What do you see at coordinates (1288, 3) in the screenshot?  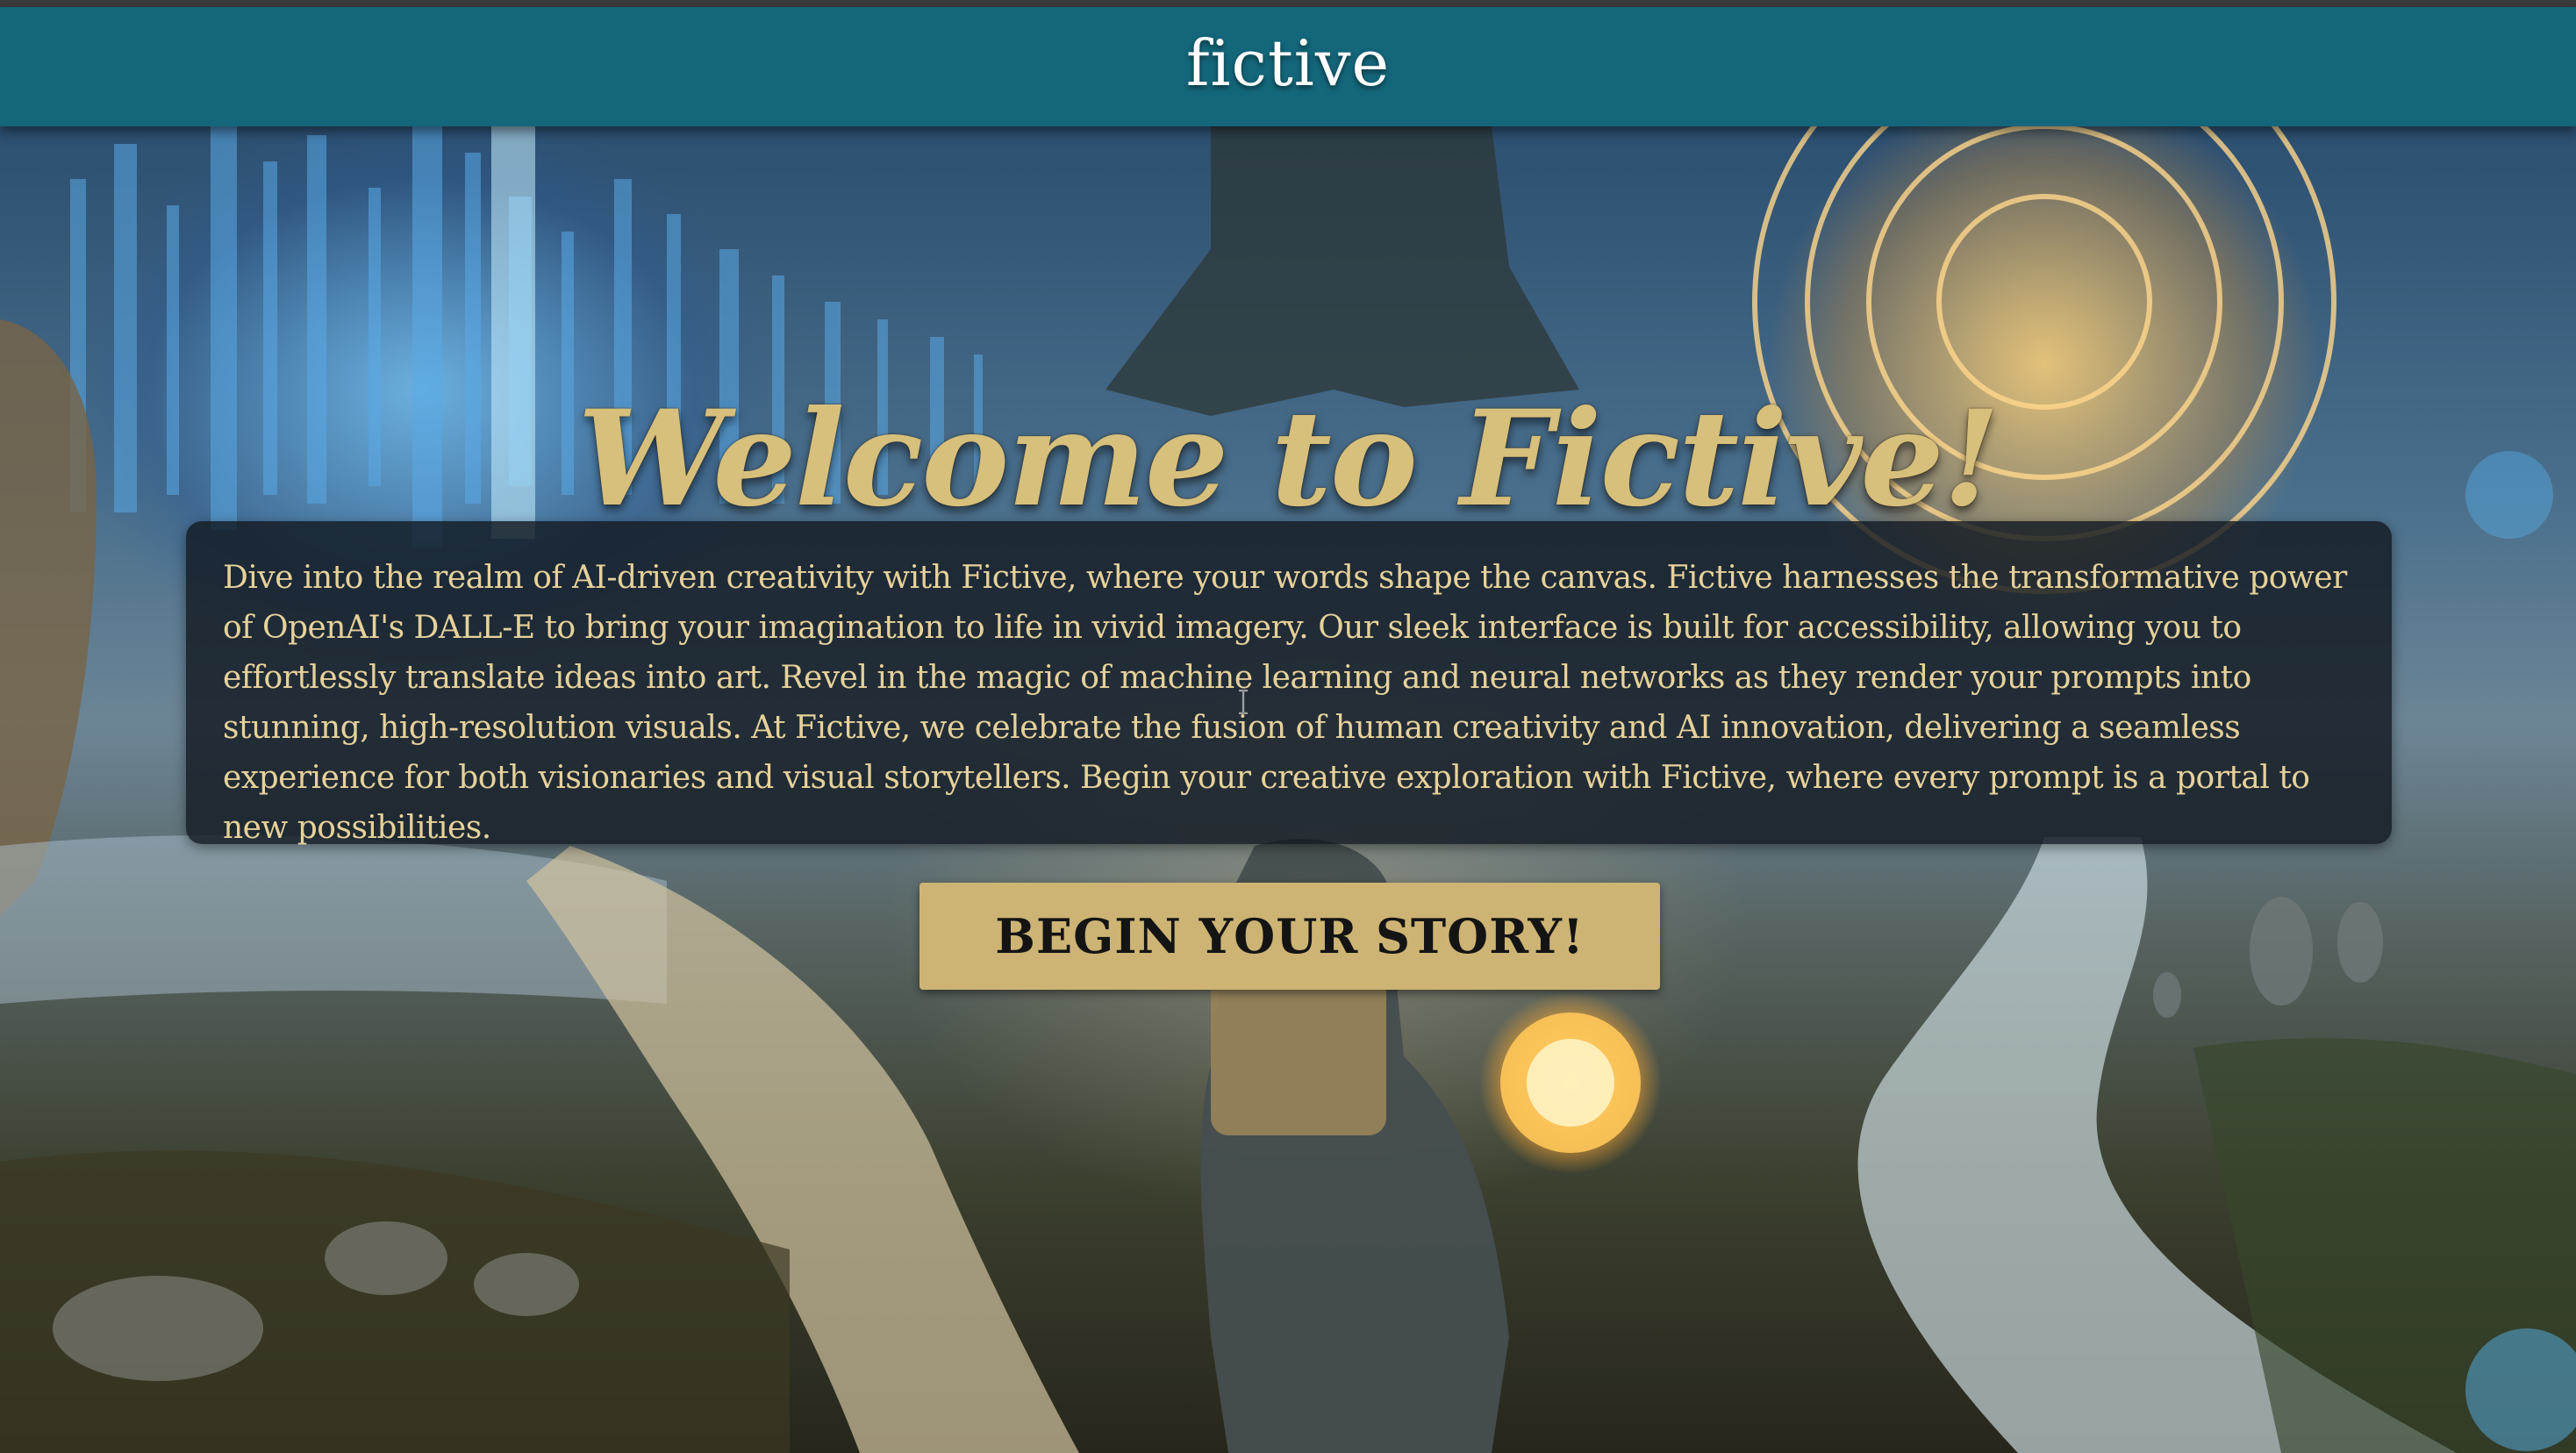 I see `window-top-strip` at bounding box center [1288, 3].